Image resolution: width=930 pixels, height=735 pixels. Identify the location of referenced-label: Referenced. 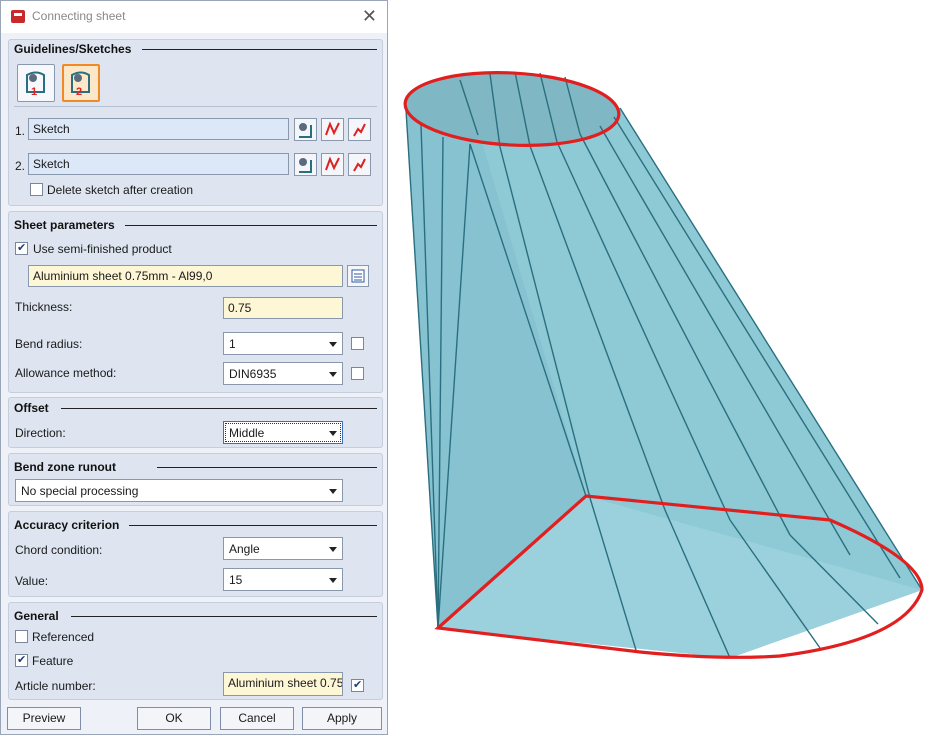
(63, 637).